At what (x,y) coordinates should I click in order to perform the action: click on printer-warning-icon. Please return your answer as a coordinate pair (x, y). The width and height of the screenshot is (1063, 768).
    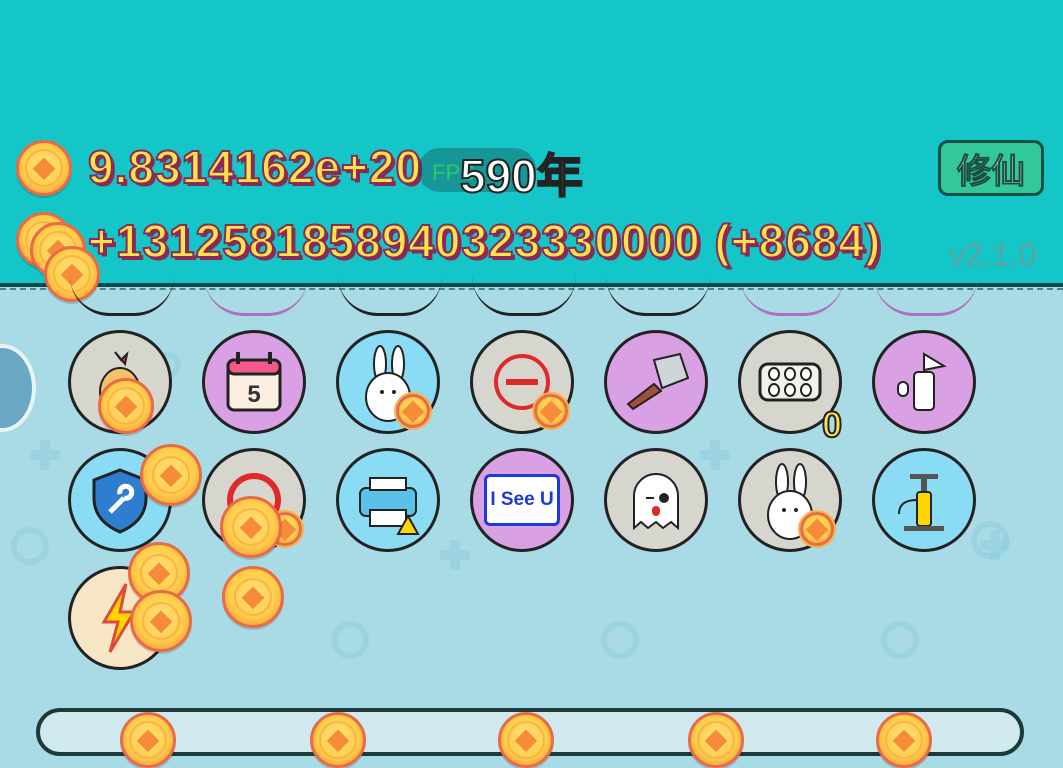
    Looking at the image, I should click on (389, 506).